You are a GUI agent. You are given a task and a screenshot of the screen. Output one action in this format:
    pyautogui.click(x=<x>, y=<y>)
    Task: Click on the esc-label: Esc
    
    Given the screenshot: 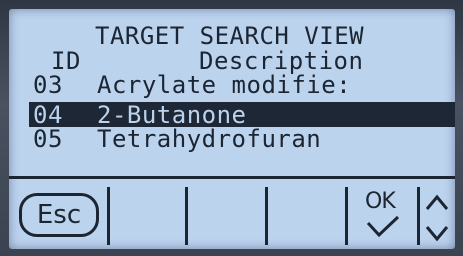 What is the action you would take?
    pyautogui.click(x=59, y=215)
    